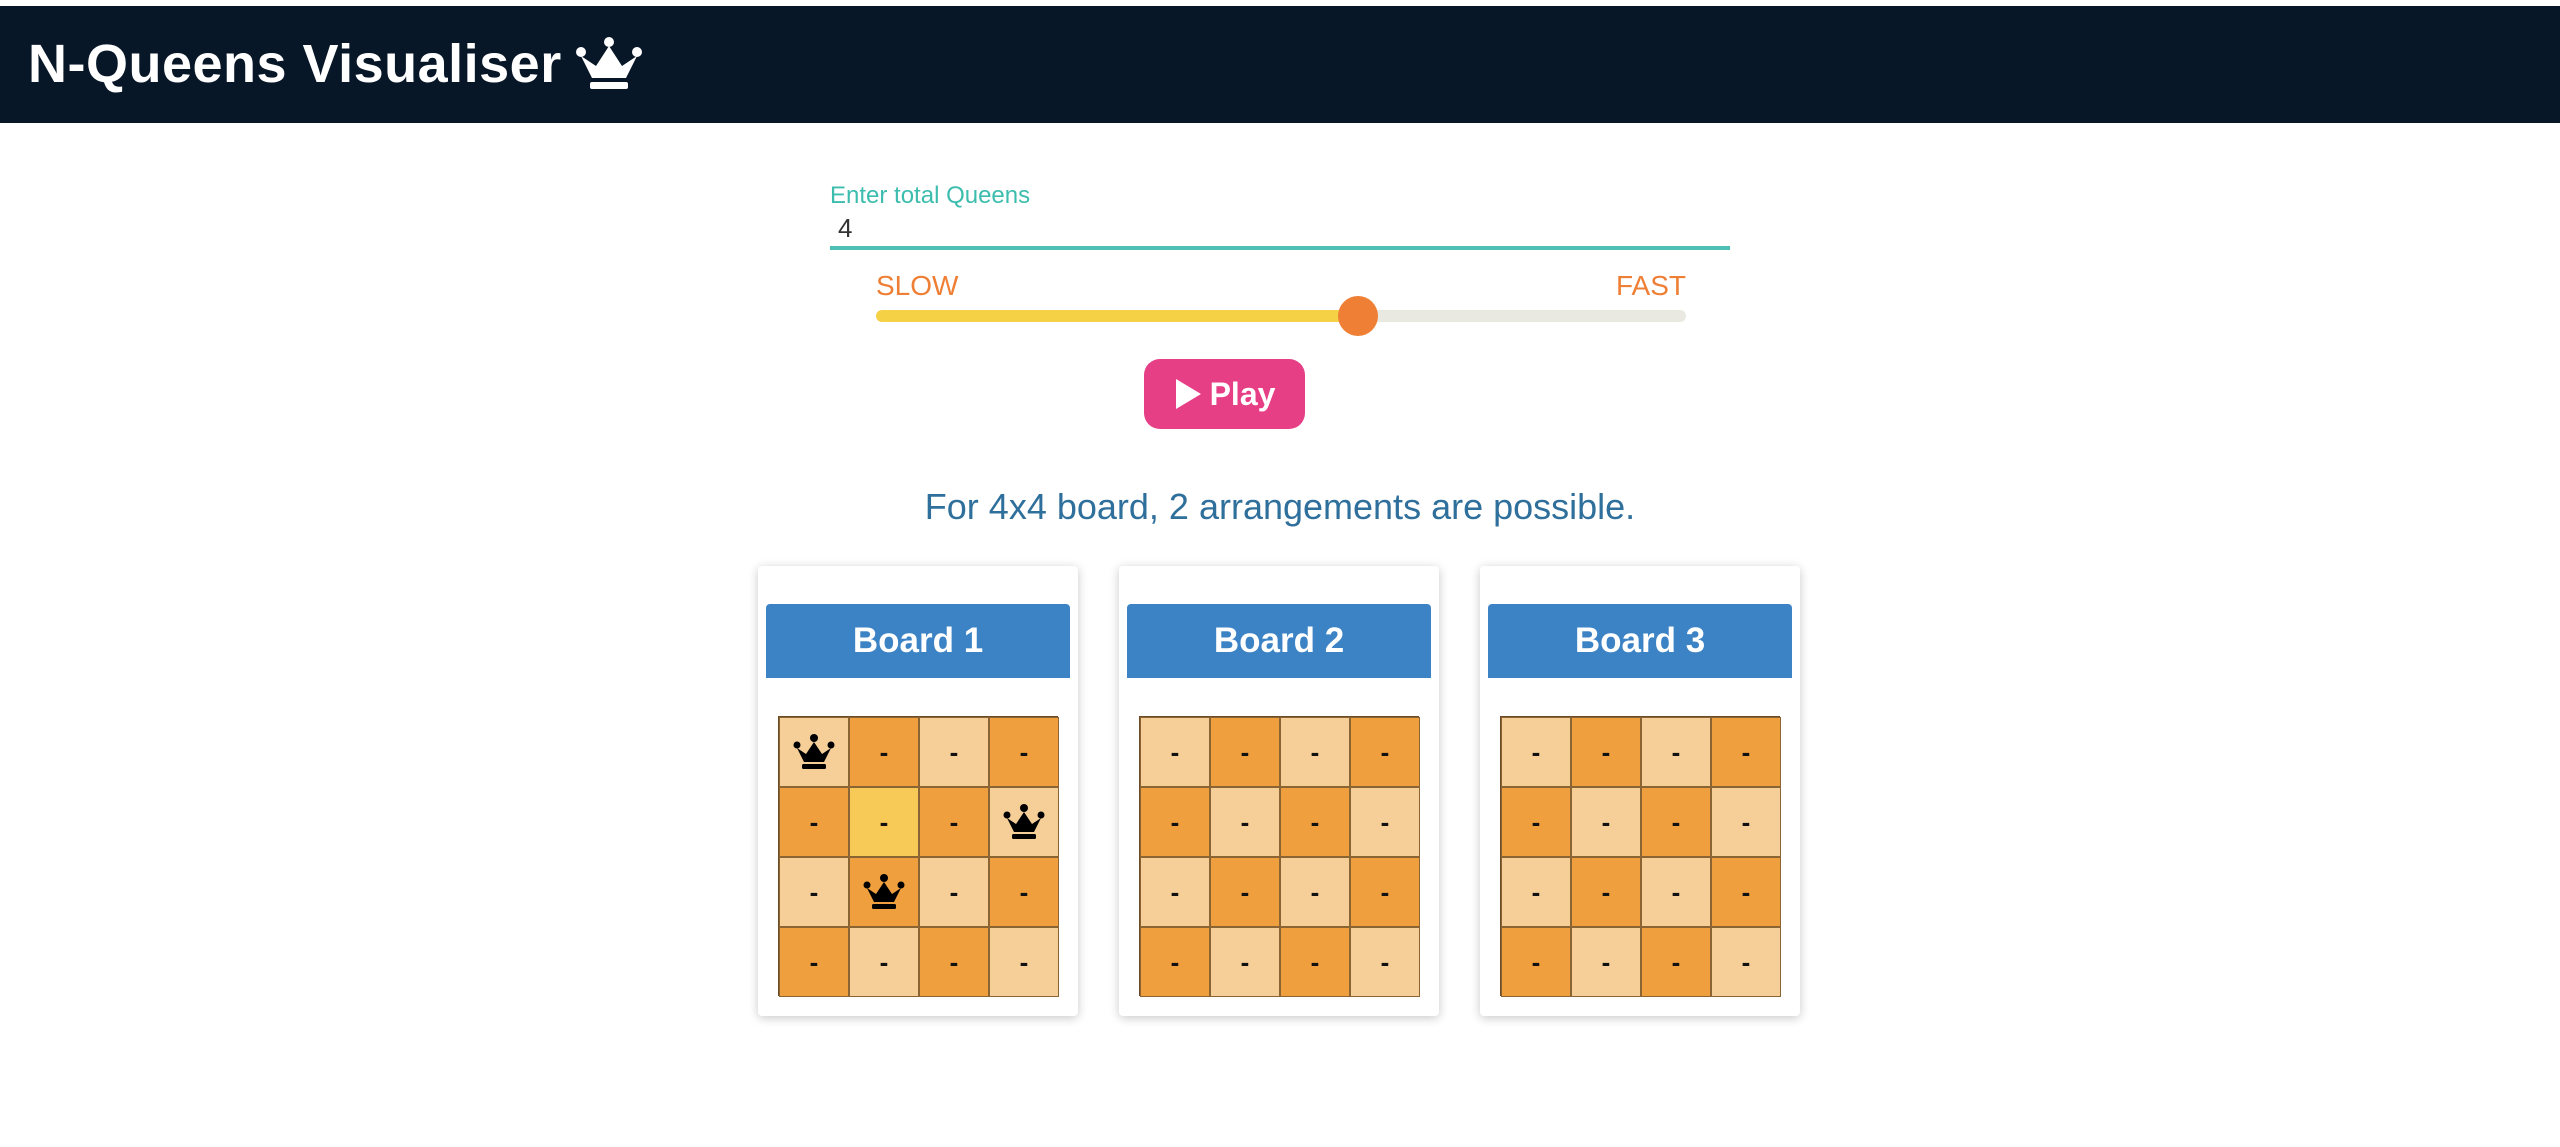  Describe the element at coordinates (1280, 63) in the screenshot. I see `navbar: N-Queens Visualiser` at that location.